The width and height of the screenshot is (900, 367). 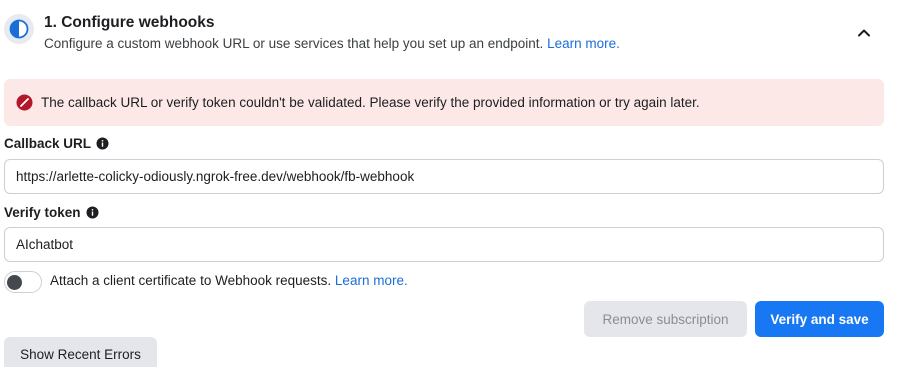 I want to click on collapse-button, so click(x=864, y=33).